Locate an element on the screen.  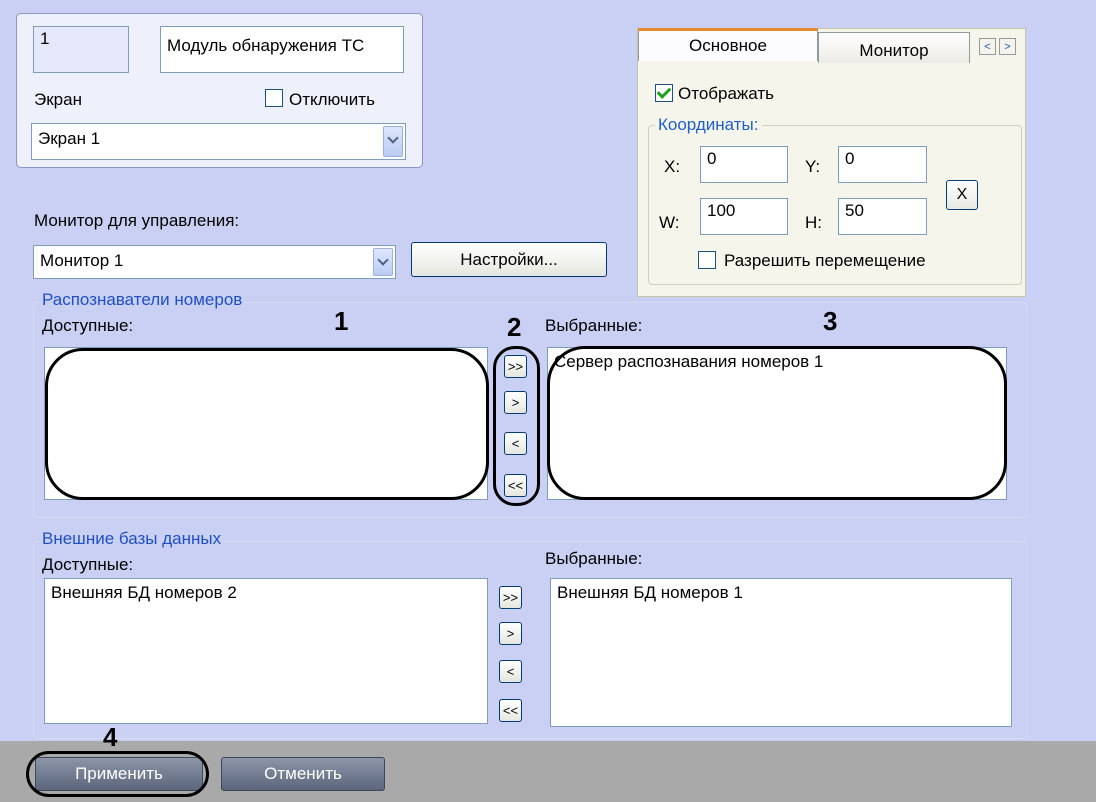
monitor-select: Монитор 1 is located at coordinates (214, 262).